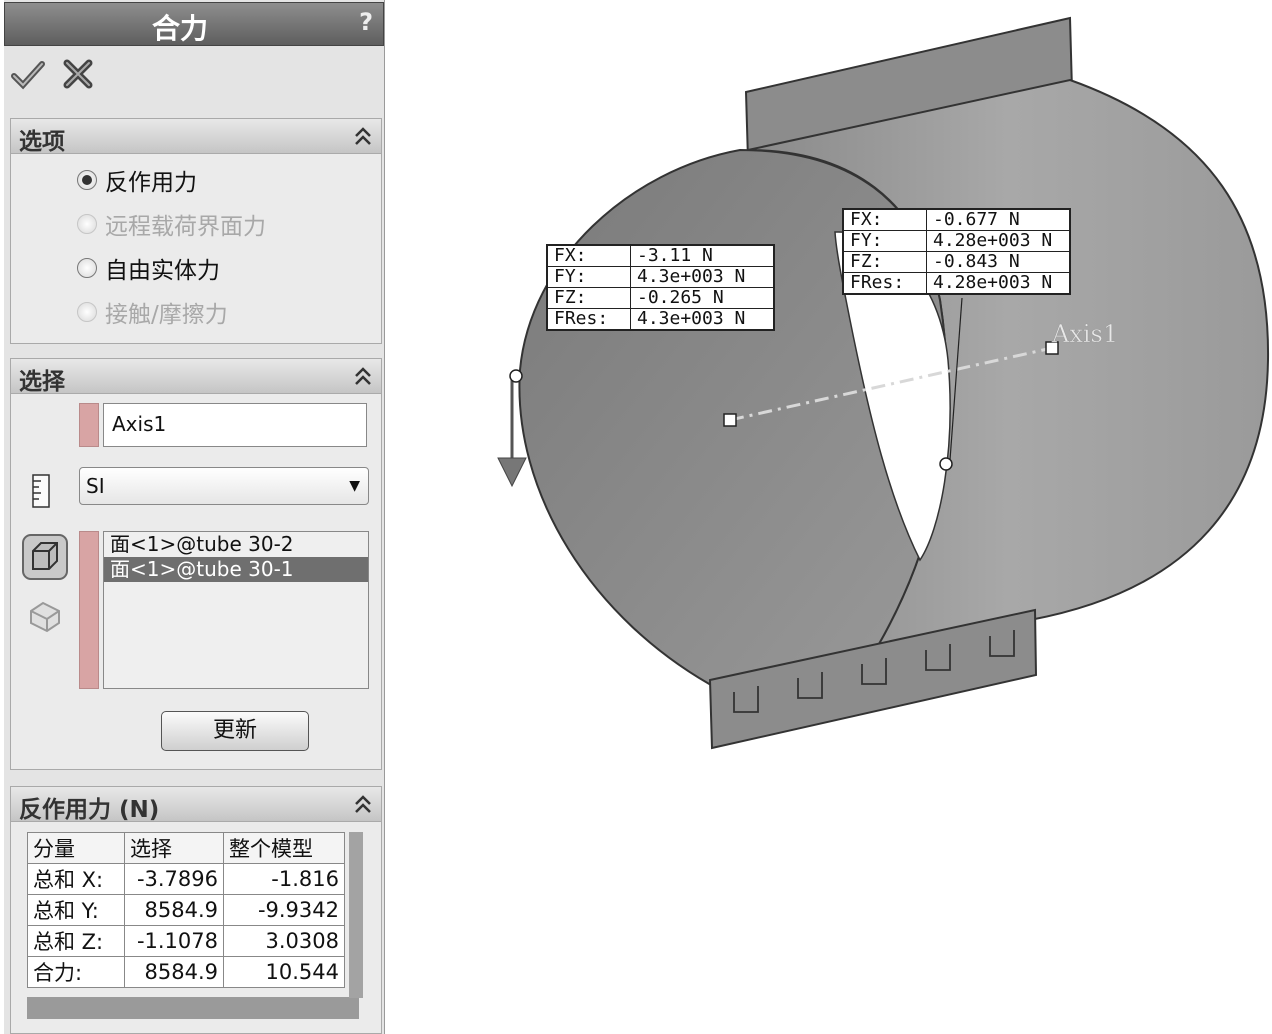 This screenshot has height=1034, width=1272. Describe the element at coordinates (95, 486) in the screenshot. I see `units-selected-value: SI` at that location.